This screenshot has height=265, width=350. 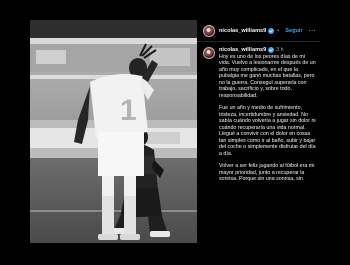 I want to click on caption-username: nicolas_williams9, so click(x=242, y=50).